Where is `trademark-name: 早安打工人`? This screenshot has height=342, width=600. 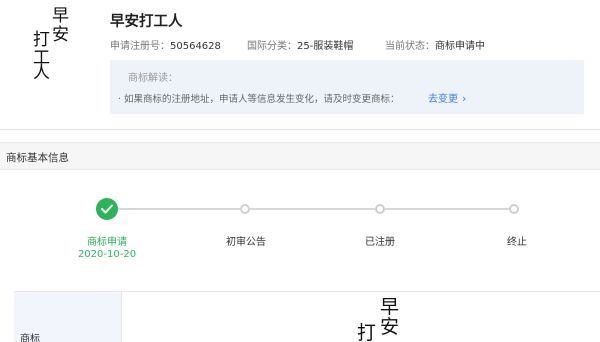 trademark-name: 早安打工人 is located at coordinates (146, 22).